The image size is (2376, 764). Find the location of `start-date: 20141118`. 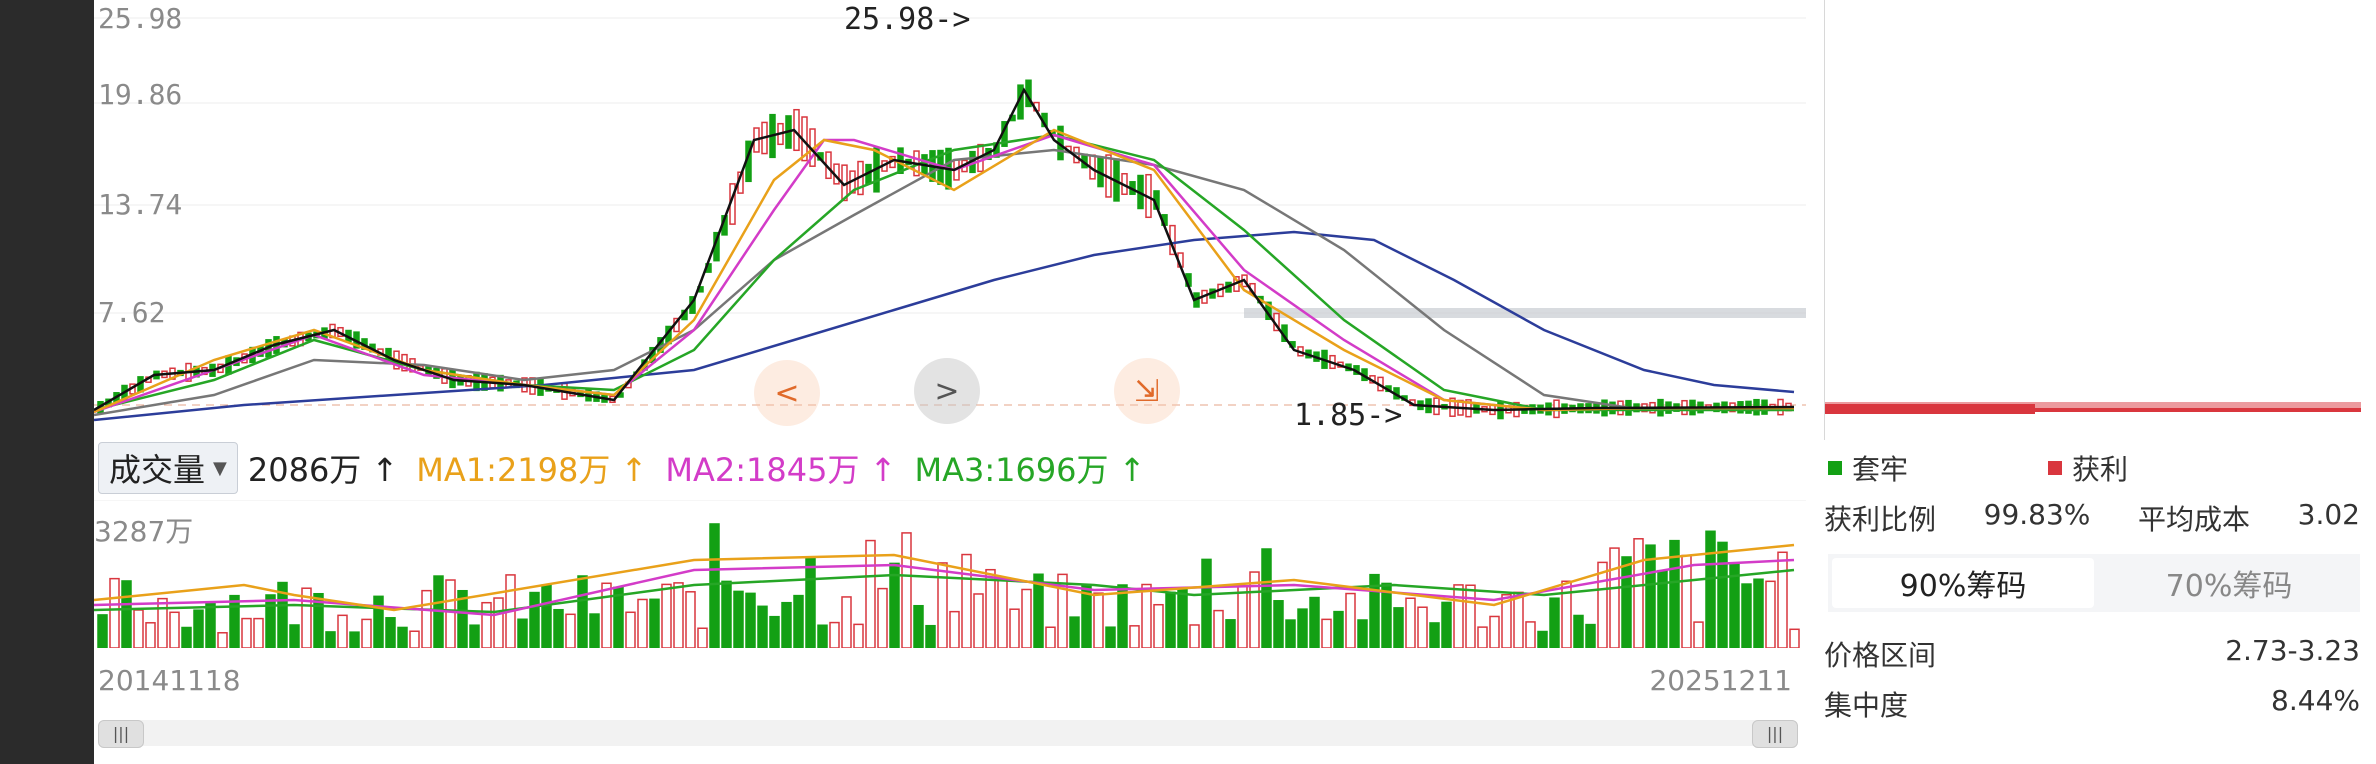

start-date: 20141118 is located at coordinates (169, 680).